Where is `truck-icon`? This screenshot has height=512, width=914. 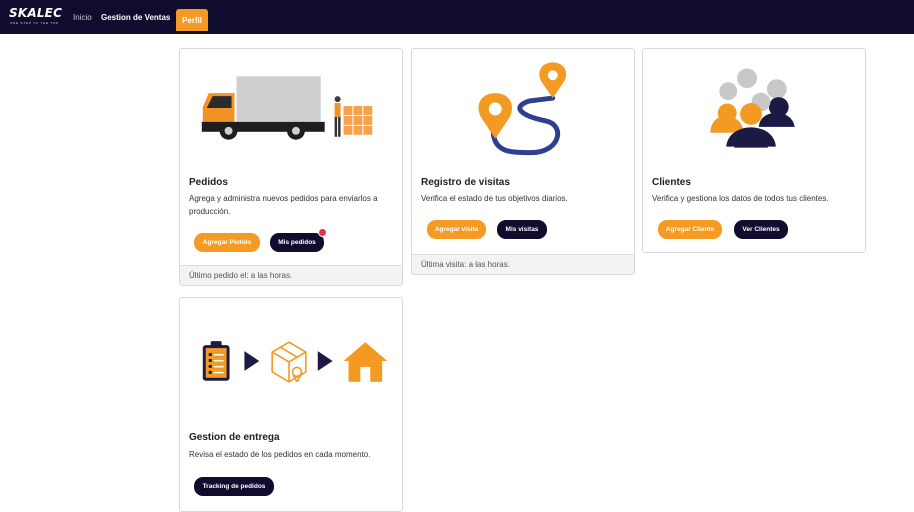
truck-icon is located at coordinates (287, 108).